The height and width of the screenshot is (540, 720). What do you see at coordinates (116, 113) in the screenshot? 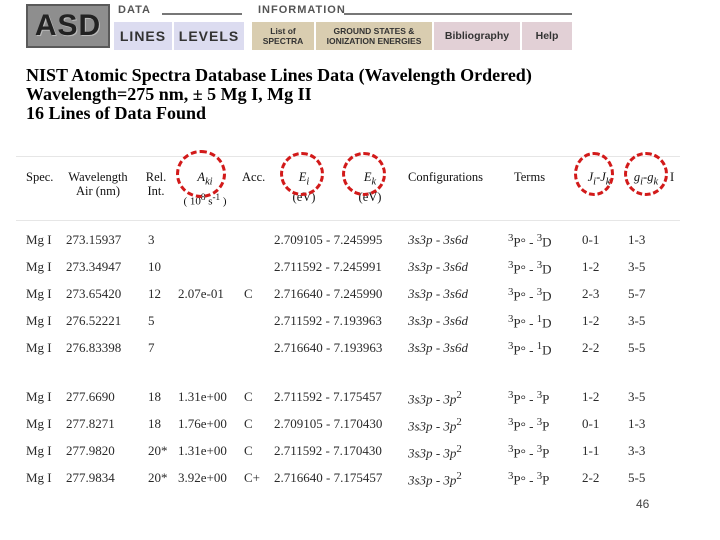
I see `result-count: 16 Lines of Data Found` at bounding box center [116, 113].